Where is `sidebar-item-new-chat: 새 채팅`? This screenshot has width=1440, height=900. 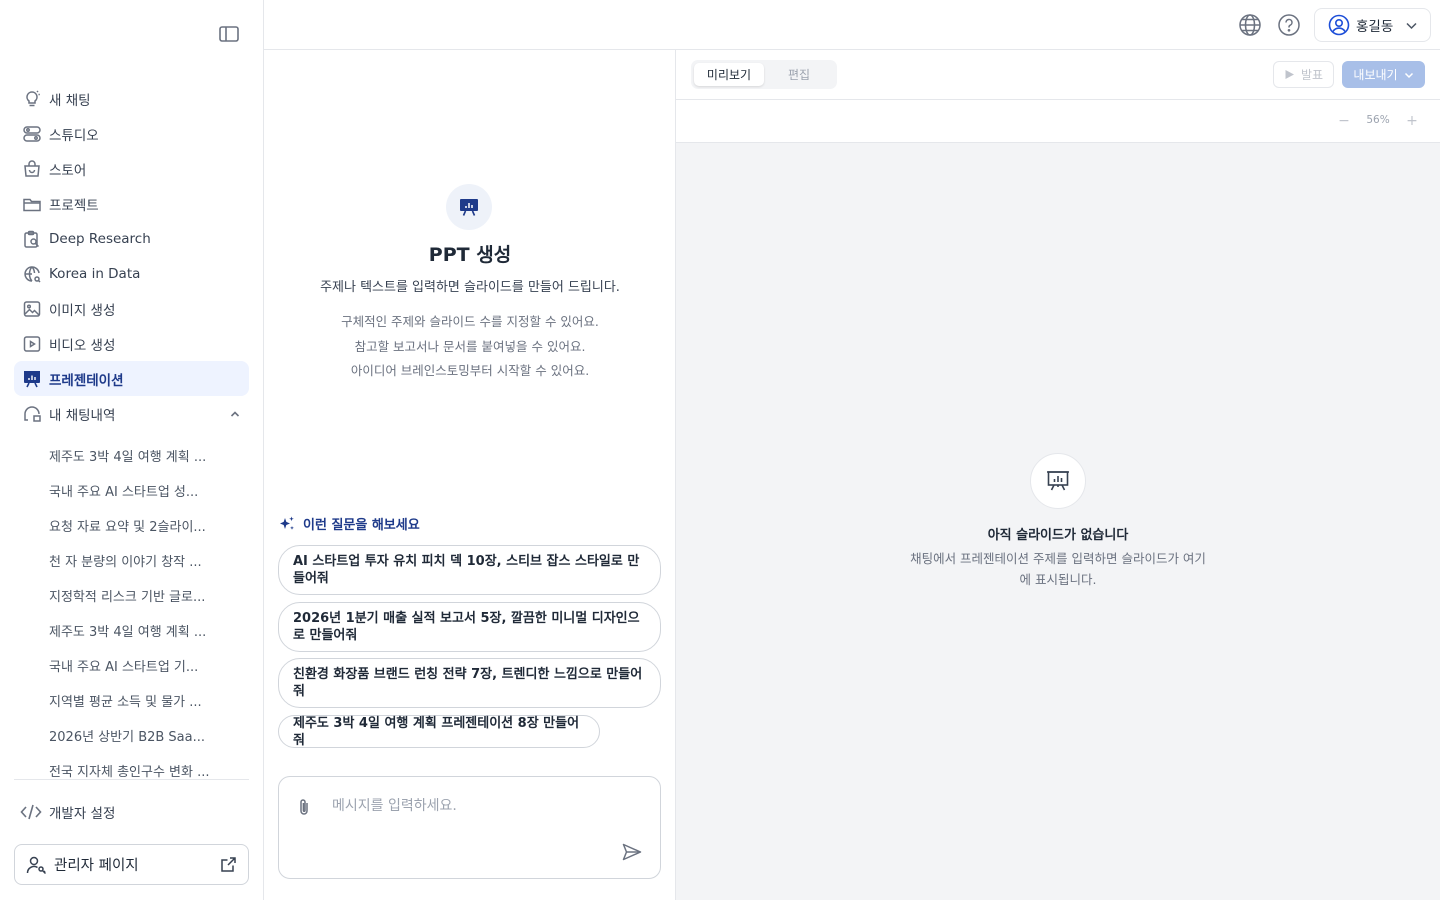
sidebar-item-new-chat: 새 채팅 is located at coordinates (131, 98).